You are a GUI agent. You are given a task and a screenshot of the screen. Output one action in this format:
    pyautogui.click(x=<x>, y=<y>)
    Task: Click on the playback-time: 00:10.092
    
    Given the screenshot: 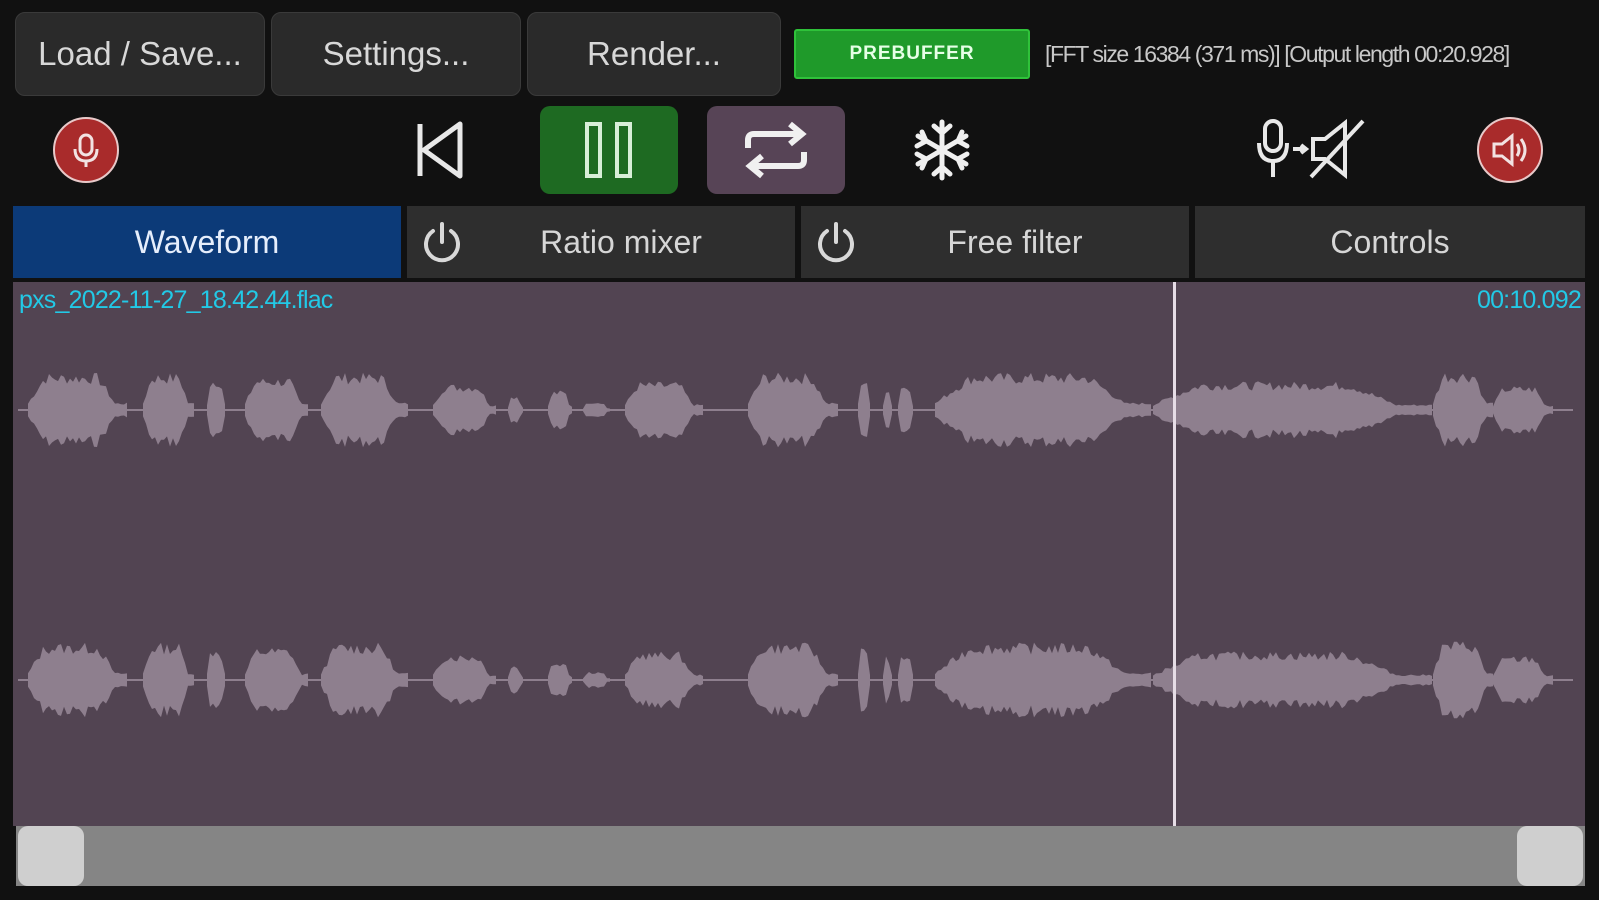 What is the action you would take?
    pyautogui.click(x=1529, y=300)
    